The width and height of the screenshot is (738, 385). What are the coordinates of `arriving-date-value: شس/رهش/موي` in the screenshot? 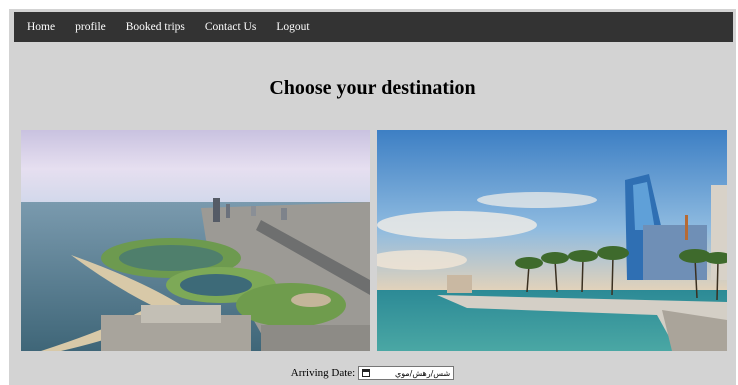 It's located at (422, 373).